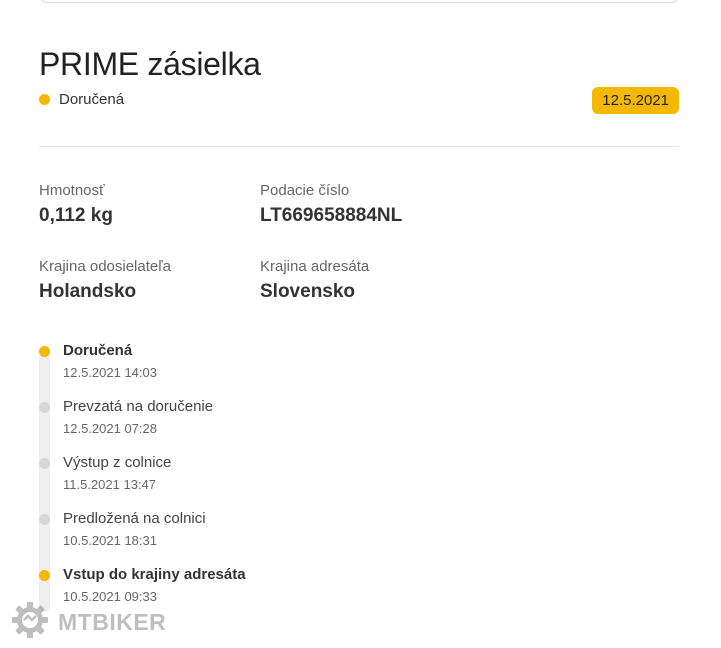 Image resolution: width=721 pixels, height=648 pixels. Describe the element at coordinates (134, 518) in the screenshot. I see `timeline-event-name: Predložená na colnici` at that location.